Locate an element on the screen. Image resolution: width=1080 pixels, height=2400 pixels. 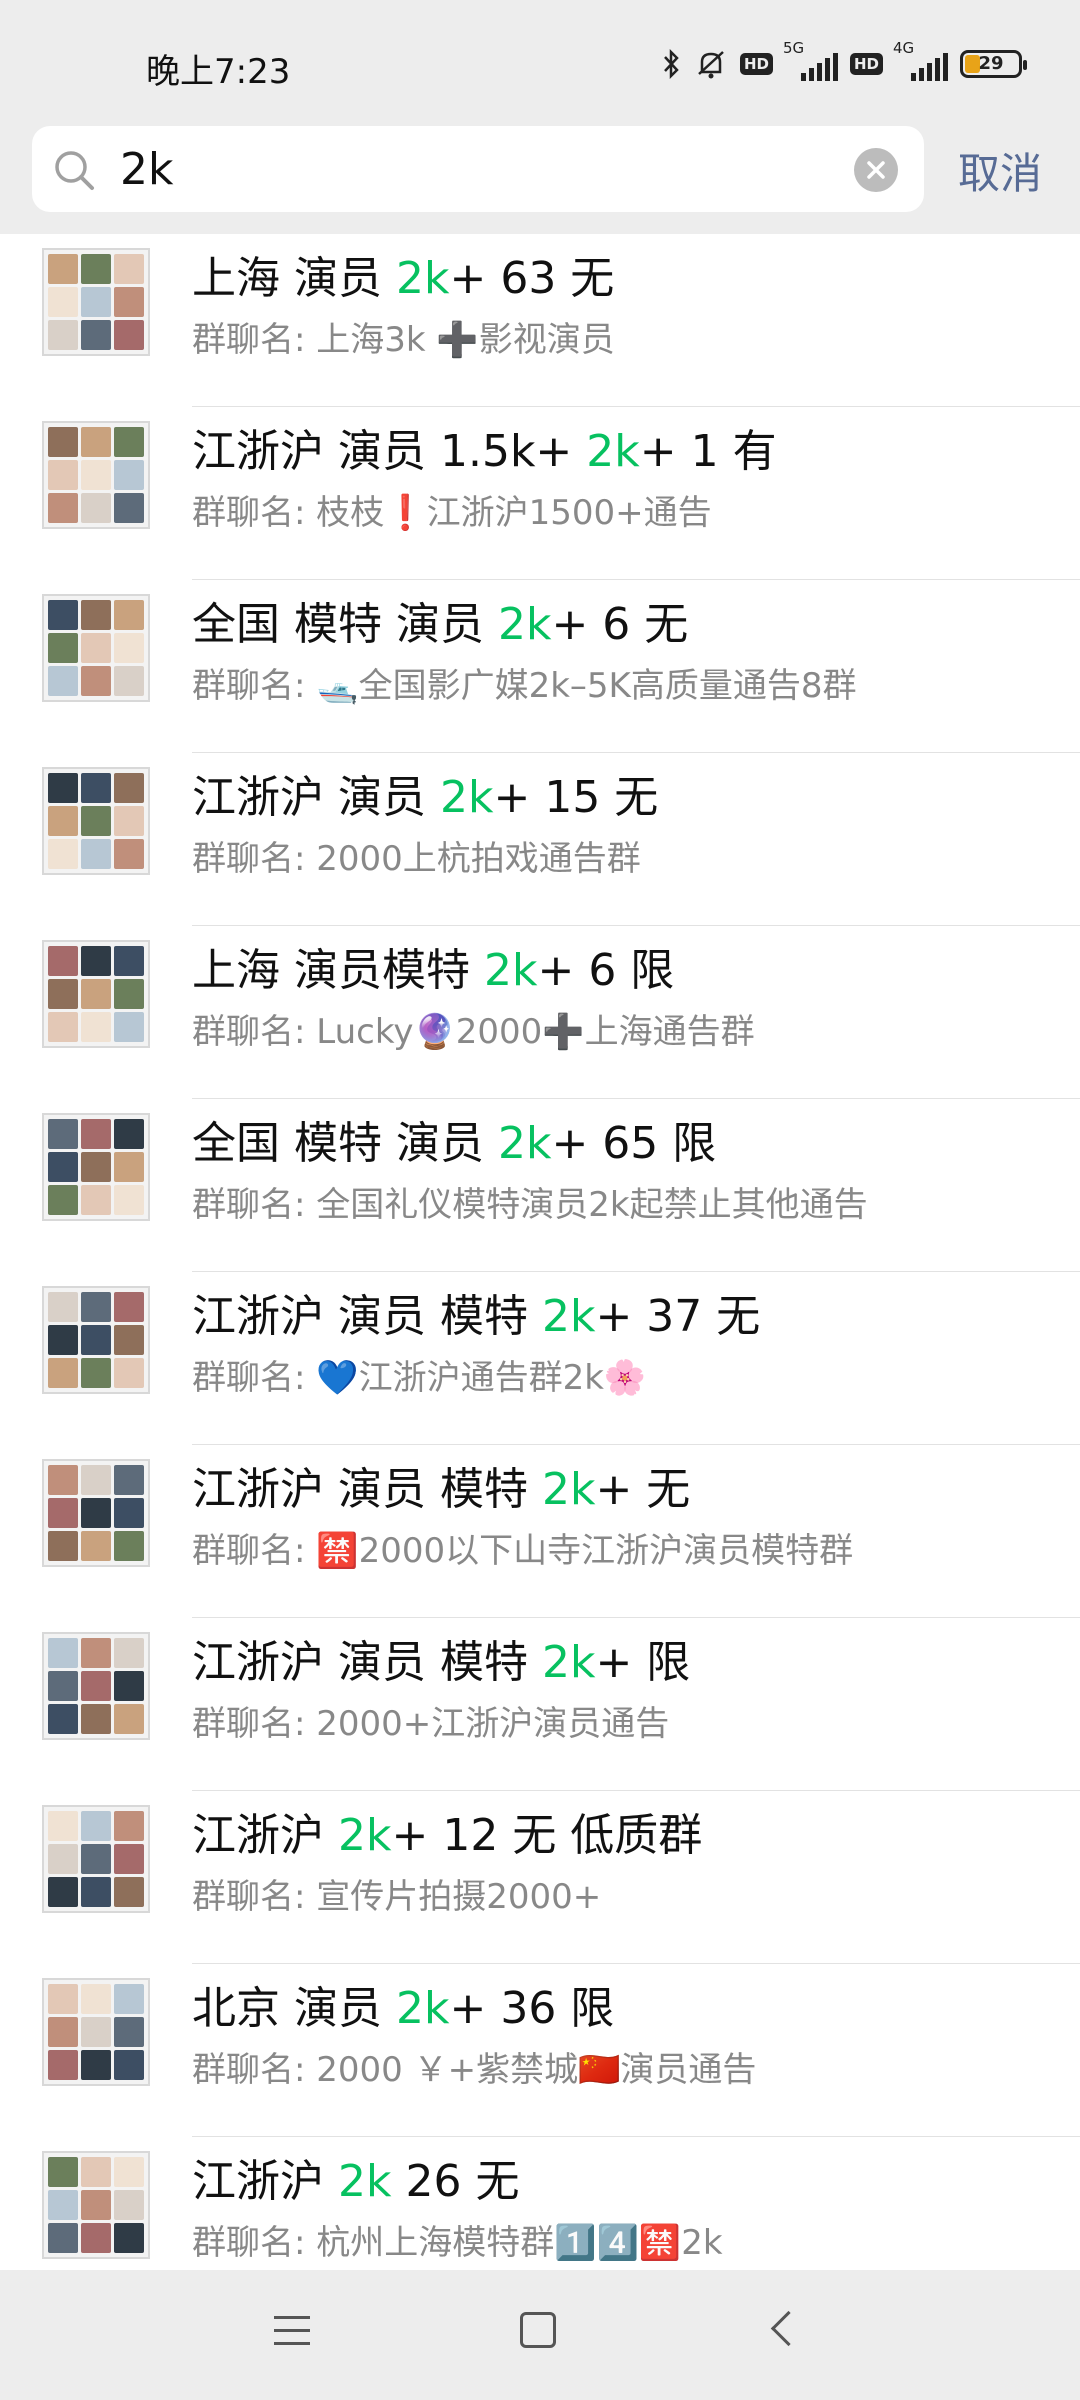
list-item: 江浙沪 2k+ 12 无 低质群 群聊名: 宣传片拍摄2000+ is located at coordinates (540, 1877).